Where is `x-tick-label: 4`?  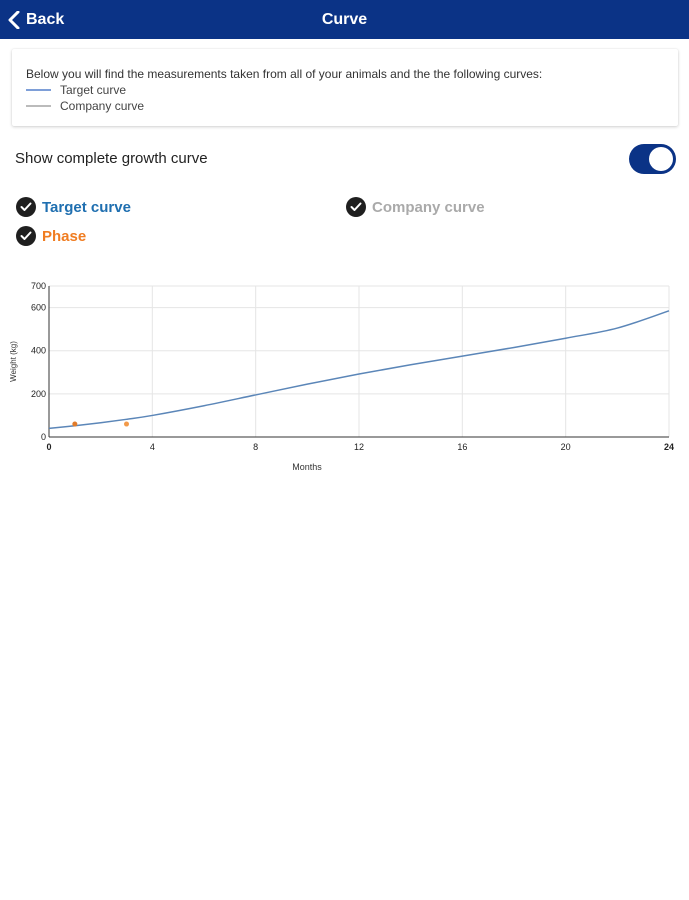 x-tick-label: 4 is located at coordinates (152, 447).